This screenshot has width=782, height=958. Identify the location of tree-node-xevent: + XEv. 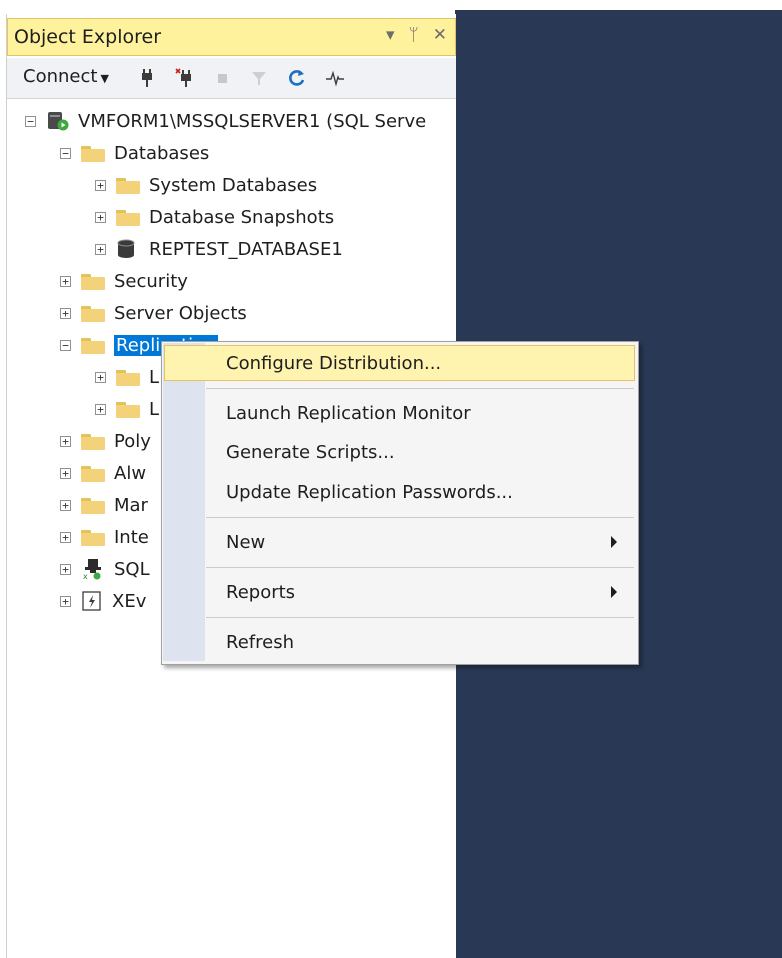
(103, 601).